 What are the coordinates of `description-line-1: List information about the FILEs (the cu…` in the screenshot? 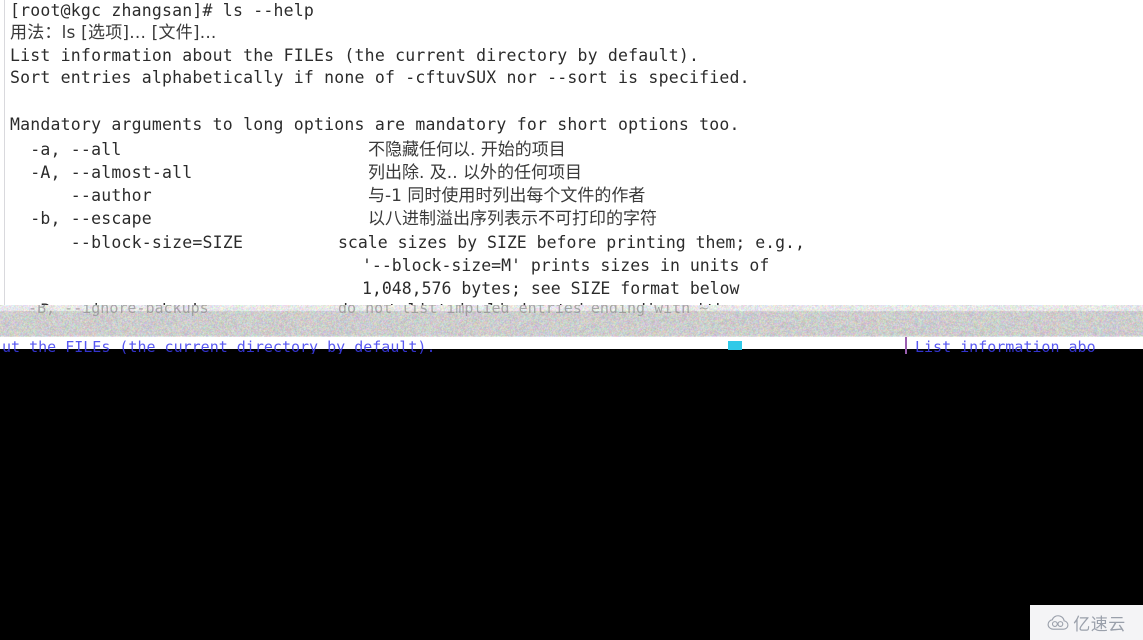 It's located at (355, 55).